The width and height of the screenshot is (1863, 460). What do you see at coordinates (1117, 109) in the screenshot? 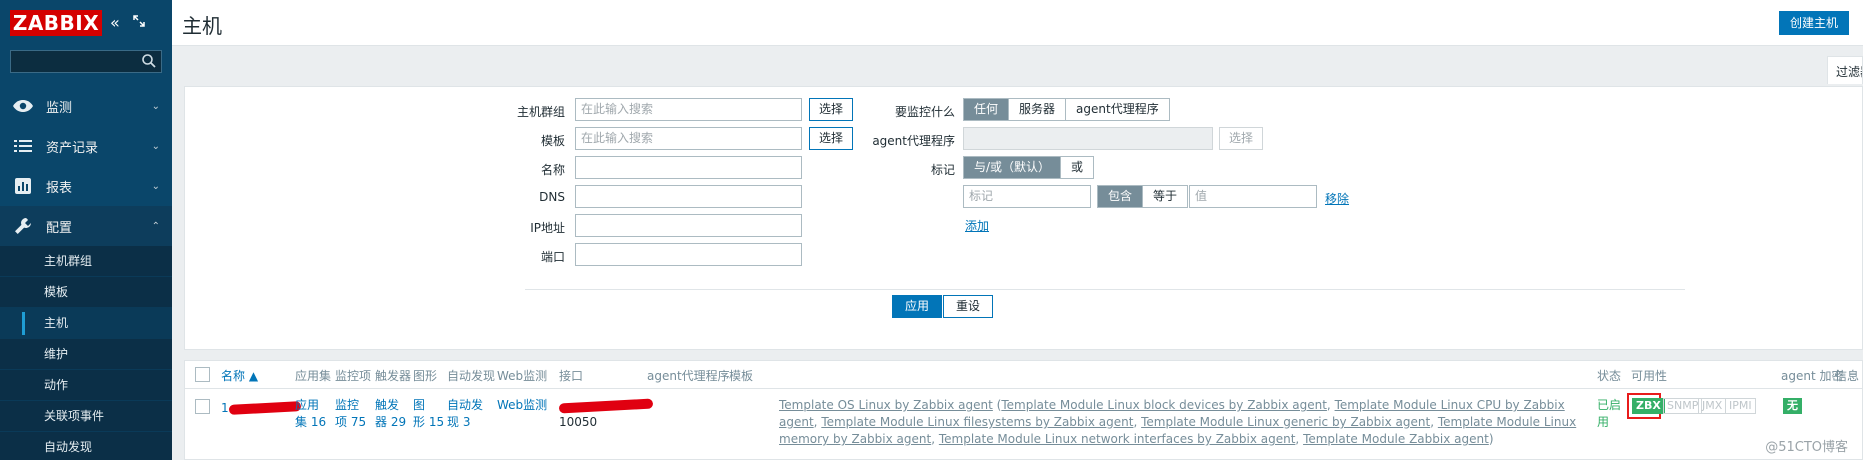
I see `monitored-by-proxy: agent代理程序` at bounding box center [1117, 109].